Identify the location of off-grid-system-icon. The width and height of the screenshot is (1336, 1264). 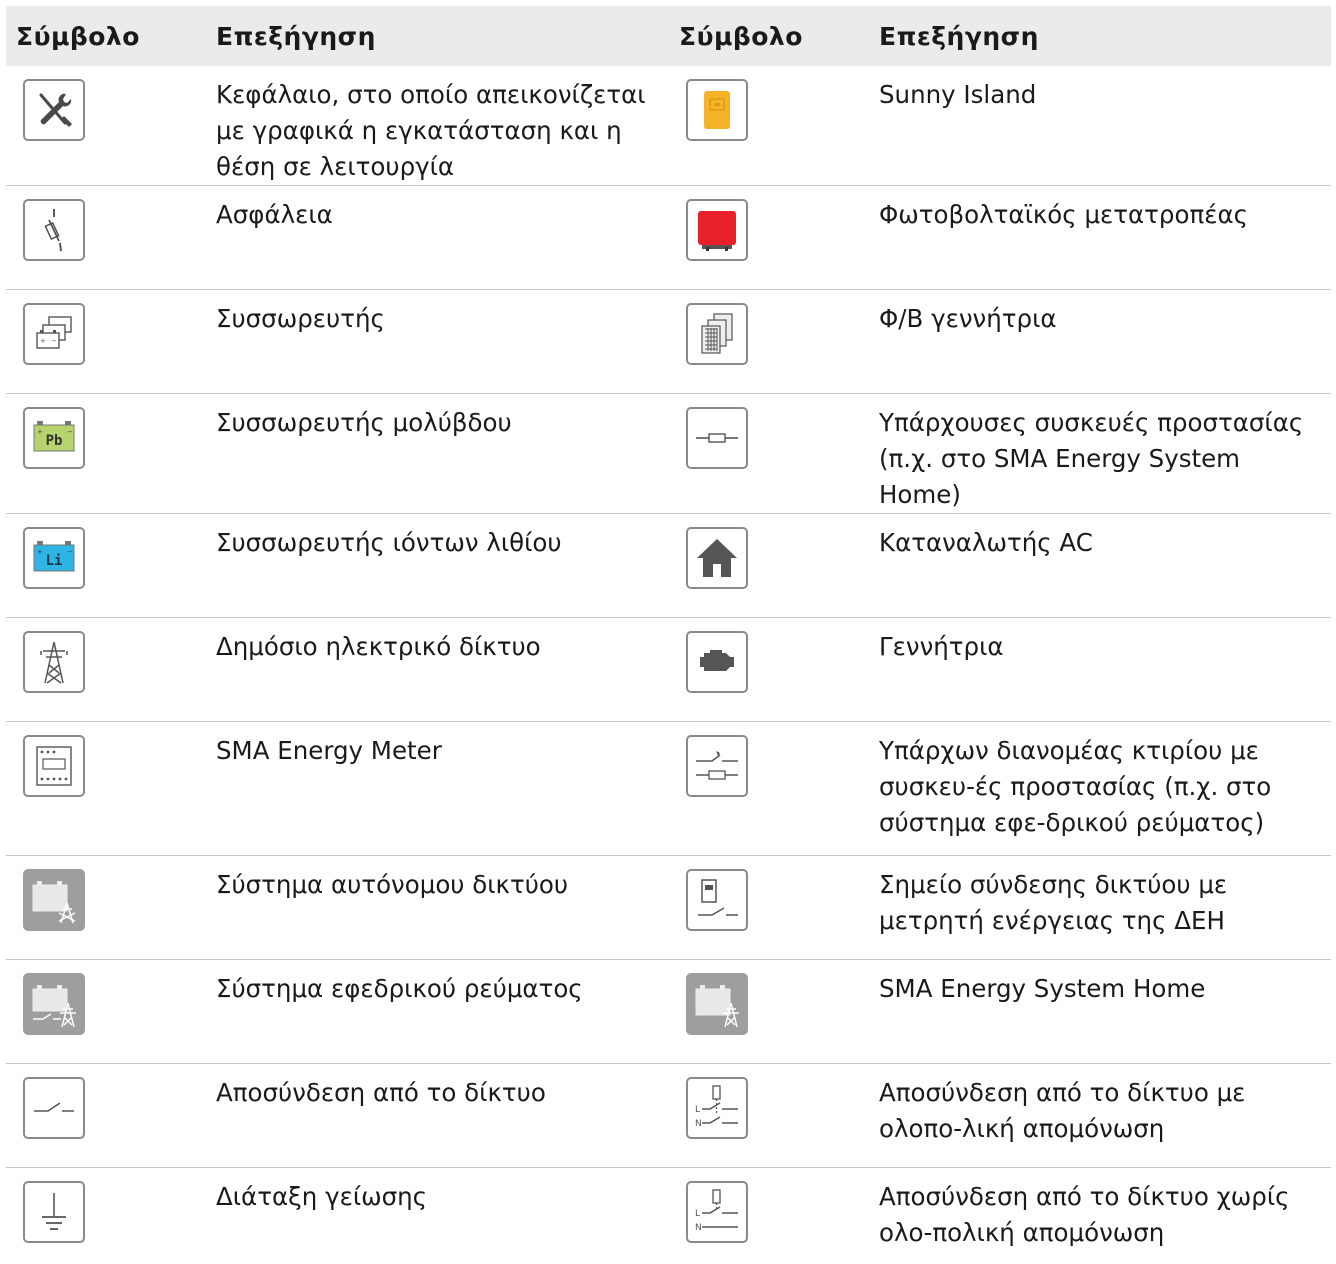
(54, 900).